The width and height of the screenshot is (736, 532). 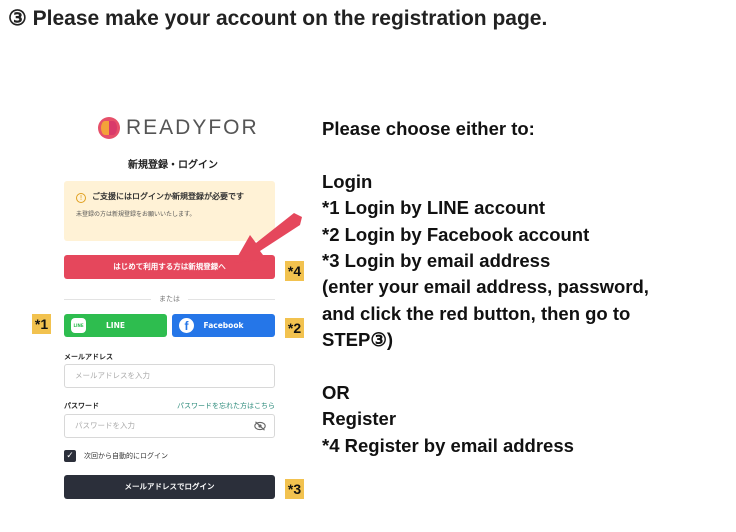 I want to click on divider: または, so click(x=169, y=299).